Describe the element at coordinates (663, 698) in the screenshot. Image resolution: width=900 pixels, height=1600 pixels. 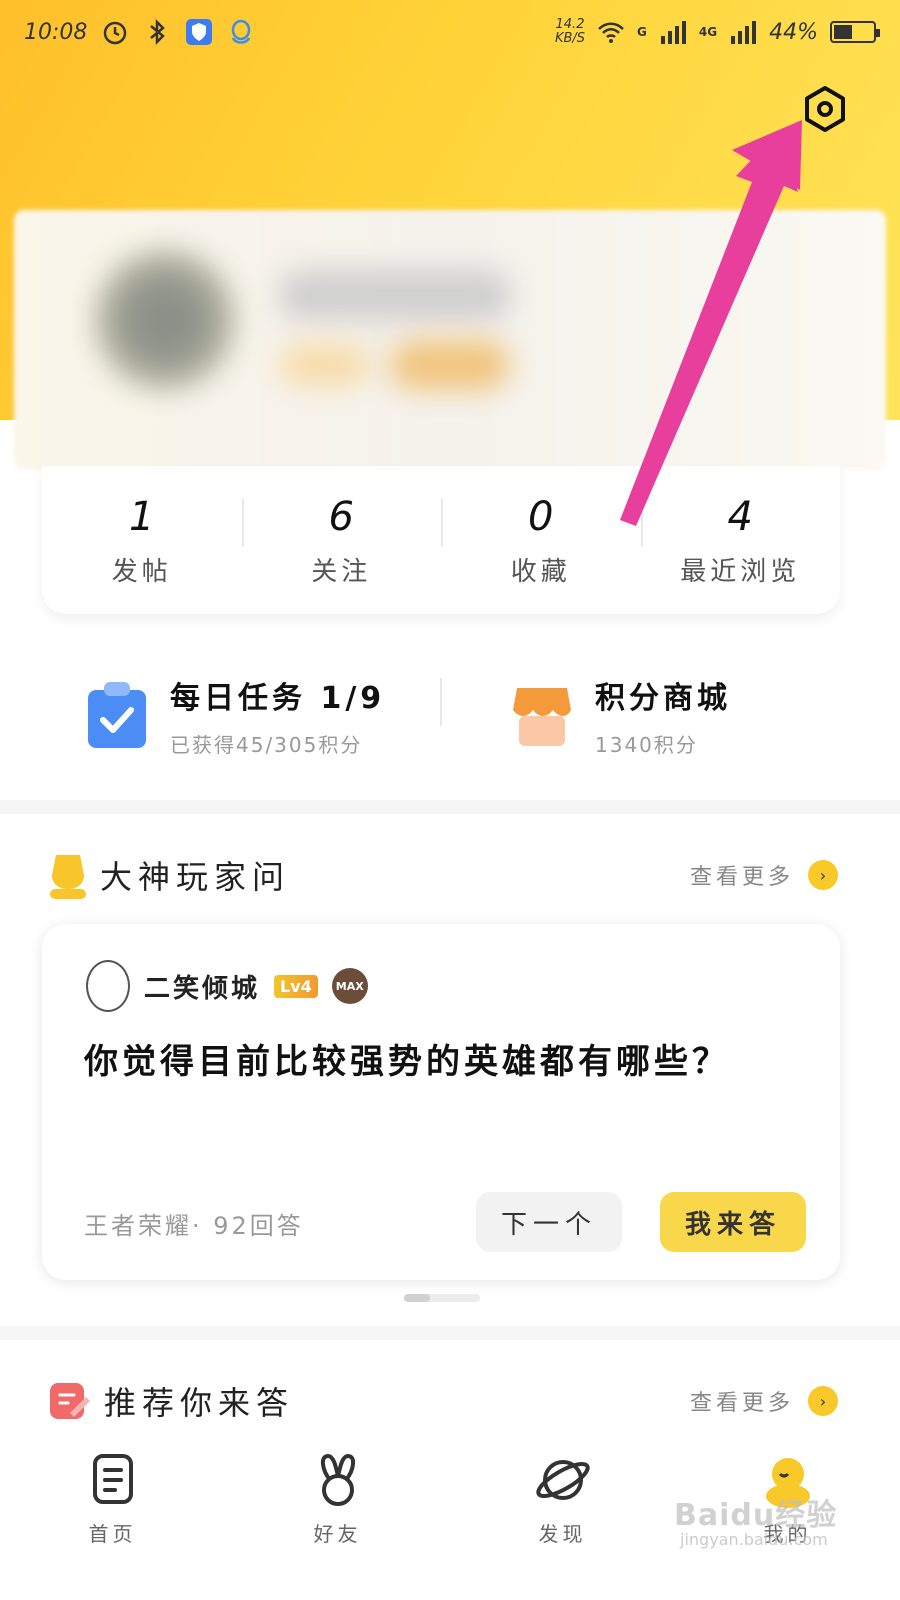
I see `points-store-title: 积分商城` at that location.